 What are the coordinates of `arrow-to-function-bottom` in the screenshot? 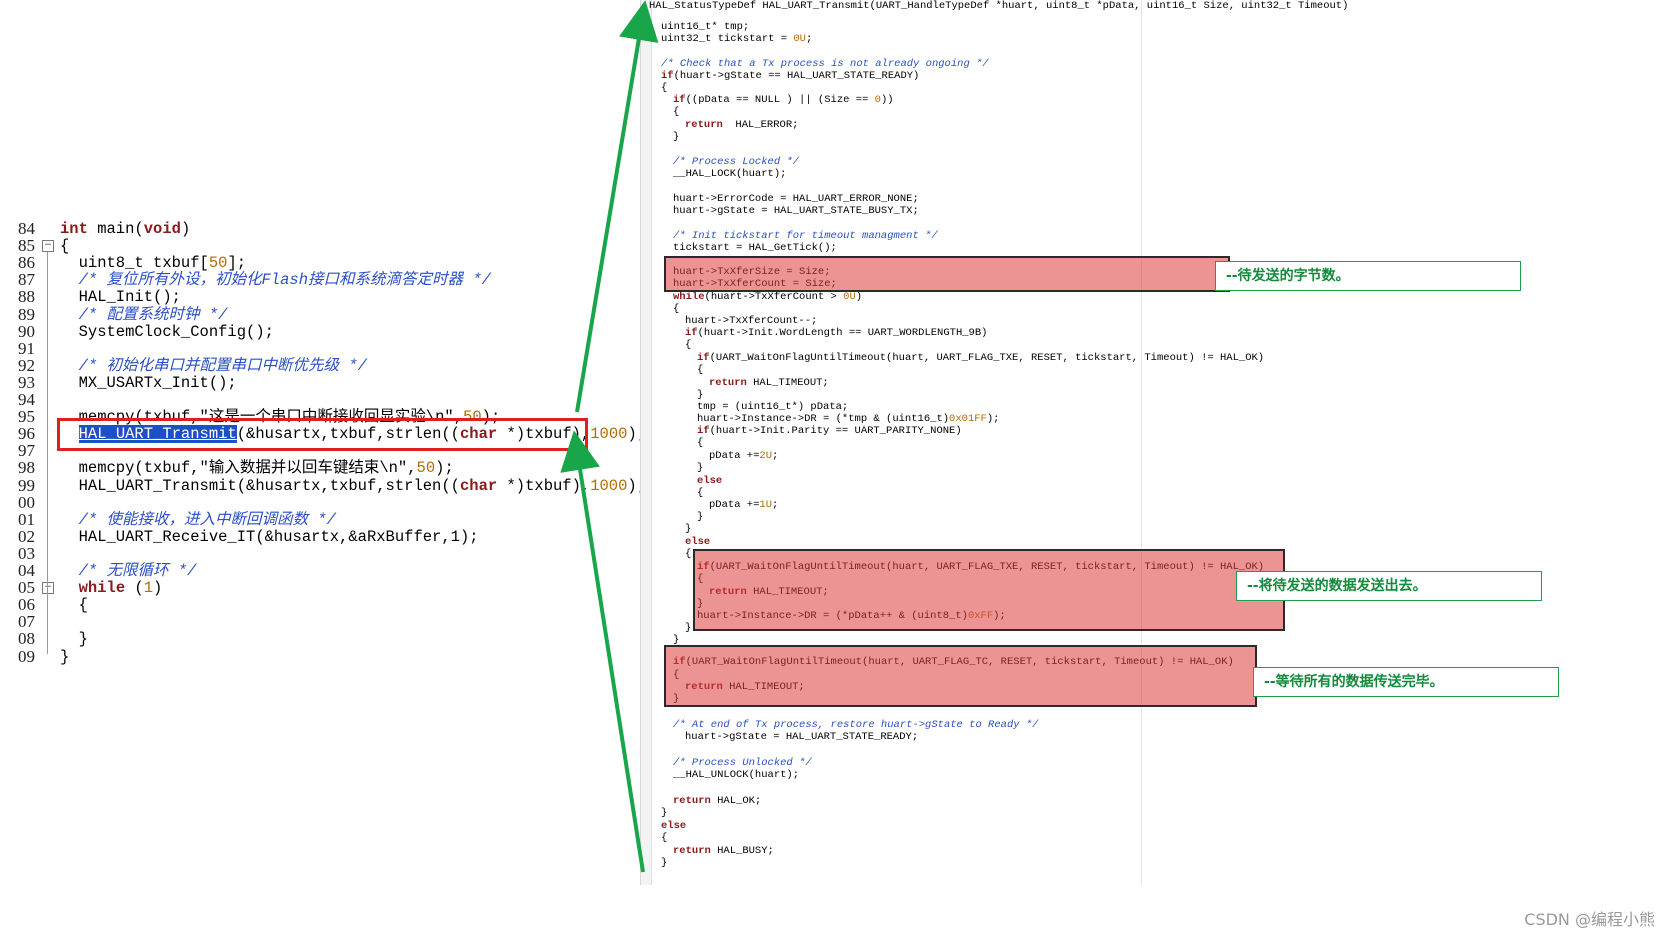 It's located at (602, 651).